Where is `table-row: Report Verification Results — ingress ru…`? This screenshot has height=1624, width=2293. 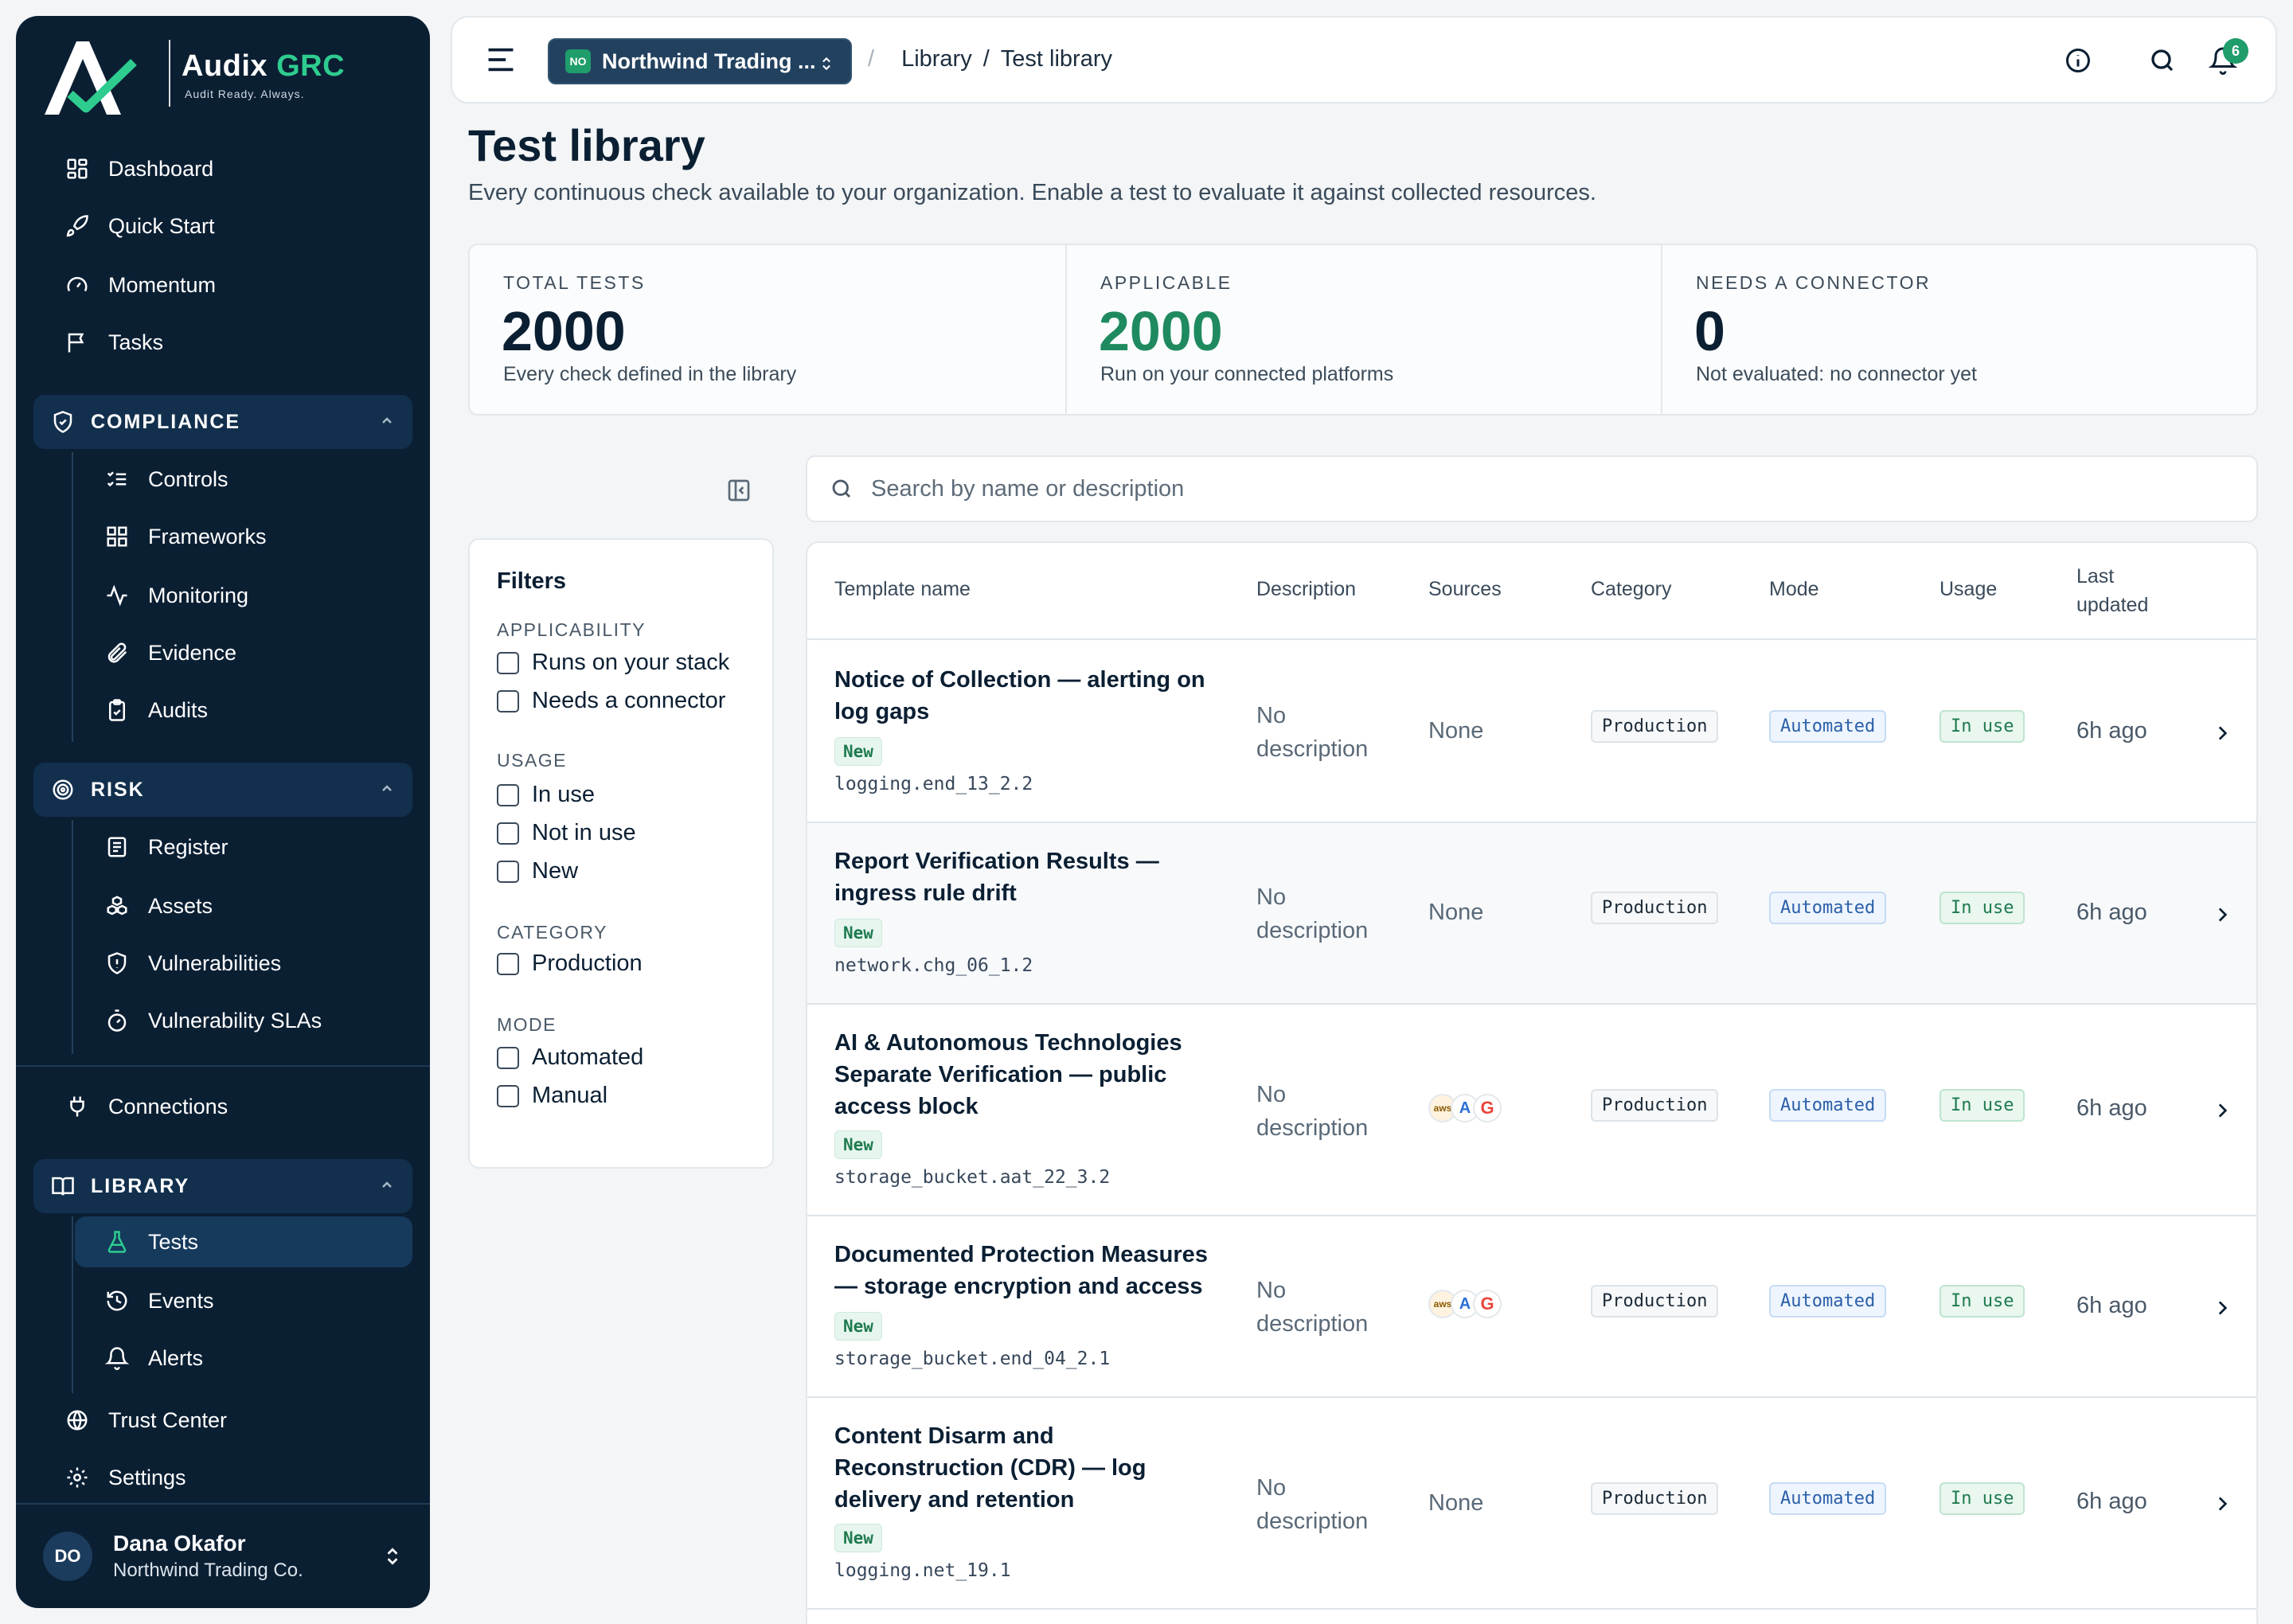
table-row: Report Verification Results — ingress ru… is located at coordinates (1531, 914).